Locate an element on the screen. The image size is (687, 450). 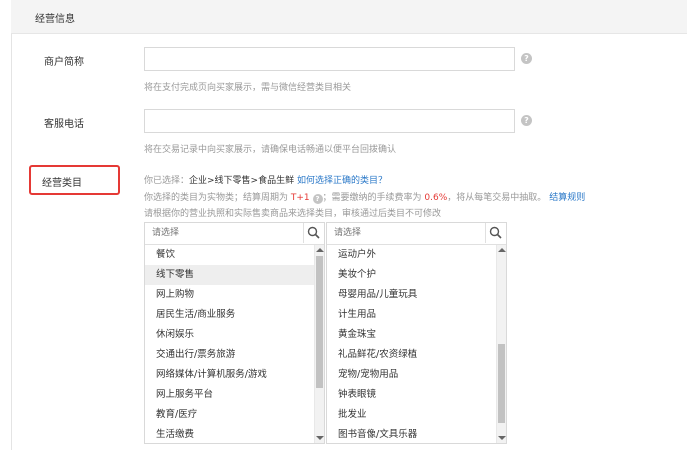
list-item: 黄金珠宝 is located at coordinates (411, 335).